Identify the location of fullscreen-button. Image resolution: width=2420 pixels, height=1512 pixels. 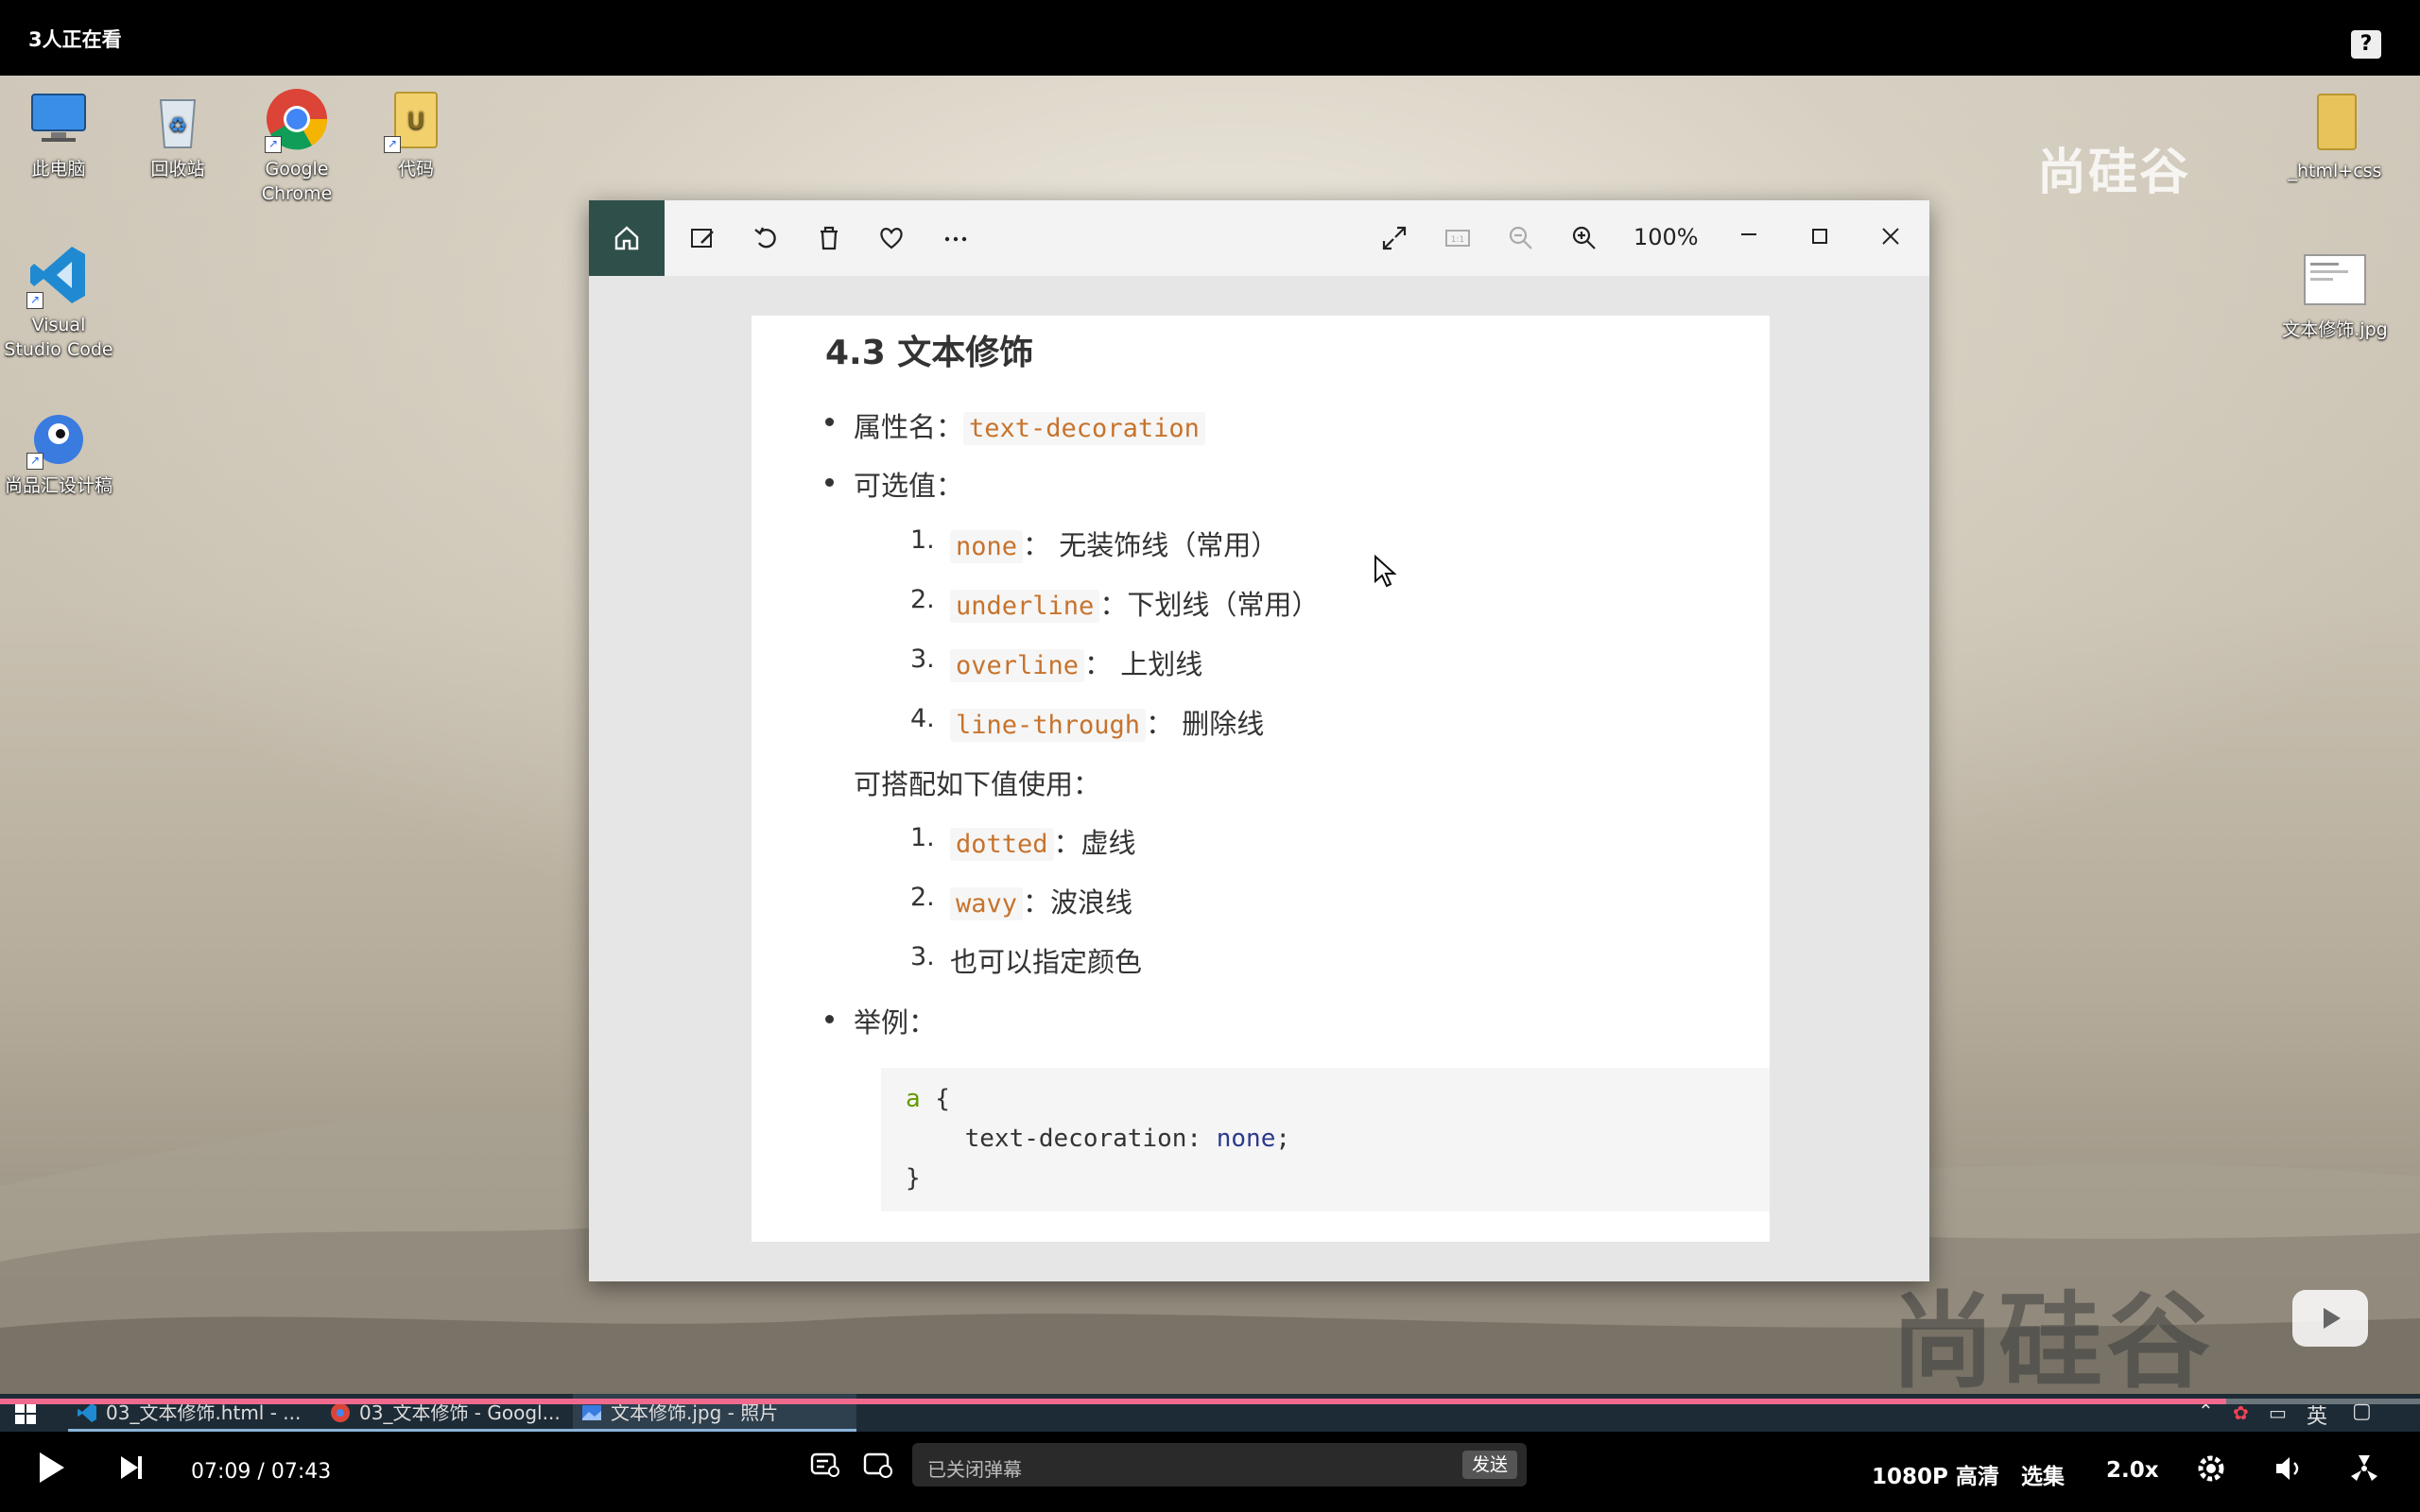
(1394, 238).